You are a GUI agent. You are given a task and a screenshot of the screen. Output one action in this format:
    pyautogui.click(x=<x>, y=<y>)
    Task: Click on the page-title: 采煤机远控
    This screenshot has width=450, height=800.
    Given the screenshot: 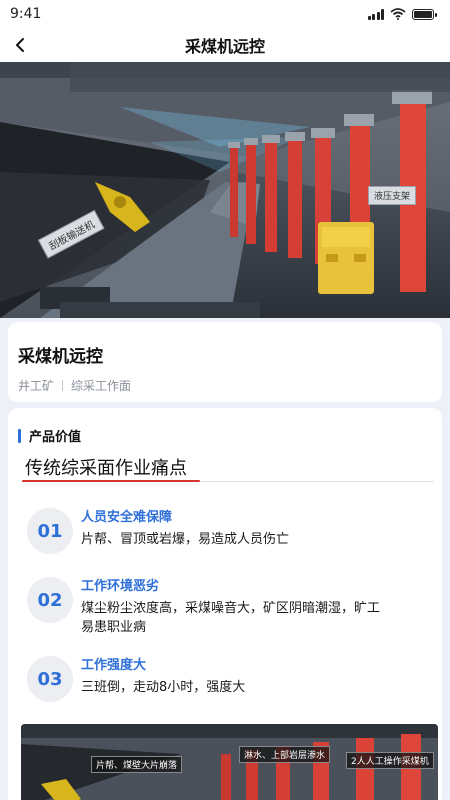 What is the action you would take?
    pyautogui.click(x=224, y=46)
    